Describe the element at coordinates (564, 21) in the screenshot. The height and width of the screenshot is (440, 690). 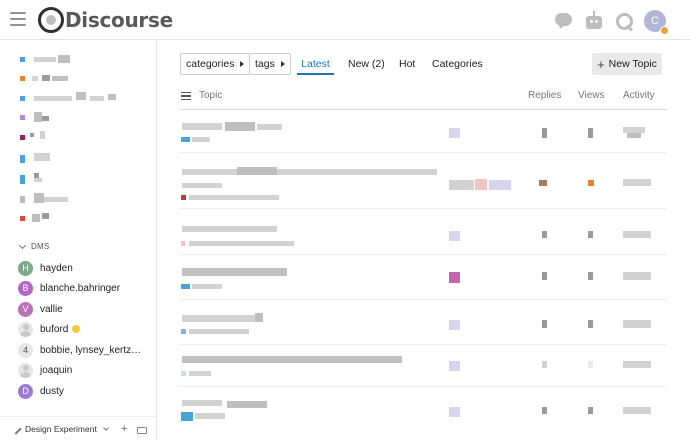
I see `chat-icon` at that location.